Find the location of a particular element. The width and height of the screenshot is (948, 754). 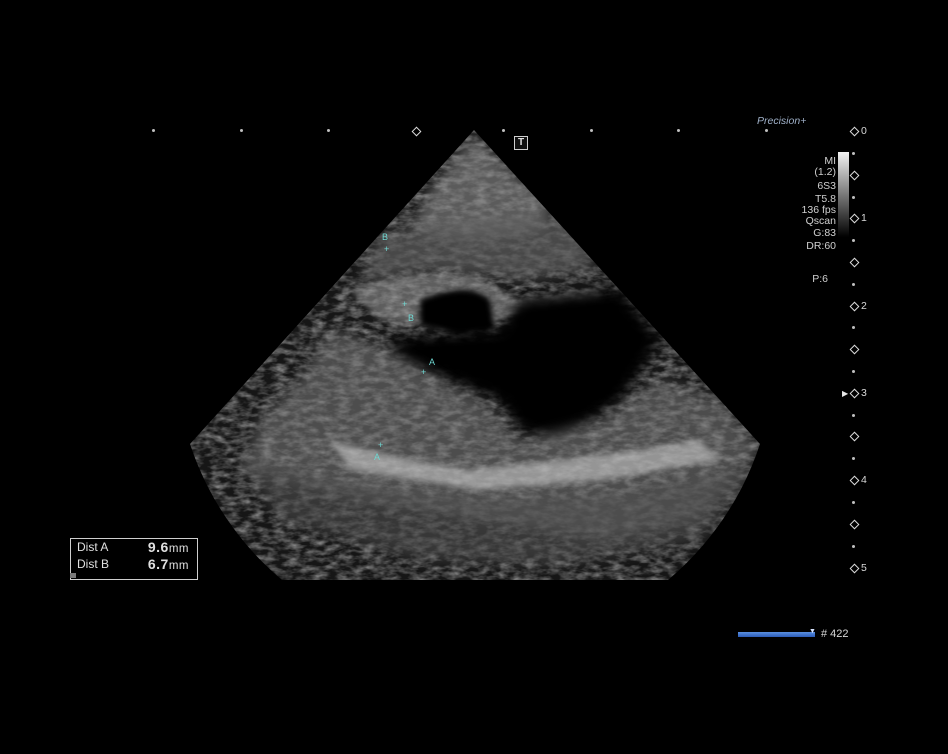

cine-marker-icon: ▼ is located at coordinates (812, 631).